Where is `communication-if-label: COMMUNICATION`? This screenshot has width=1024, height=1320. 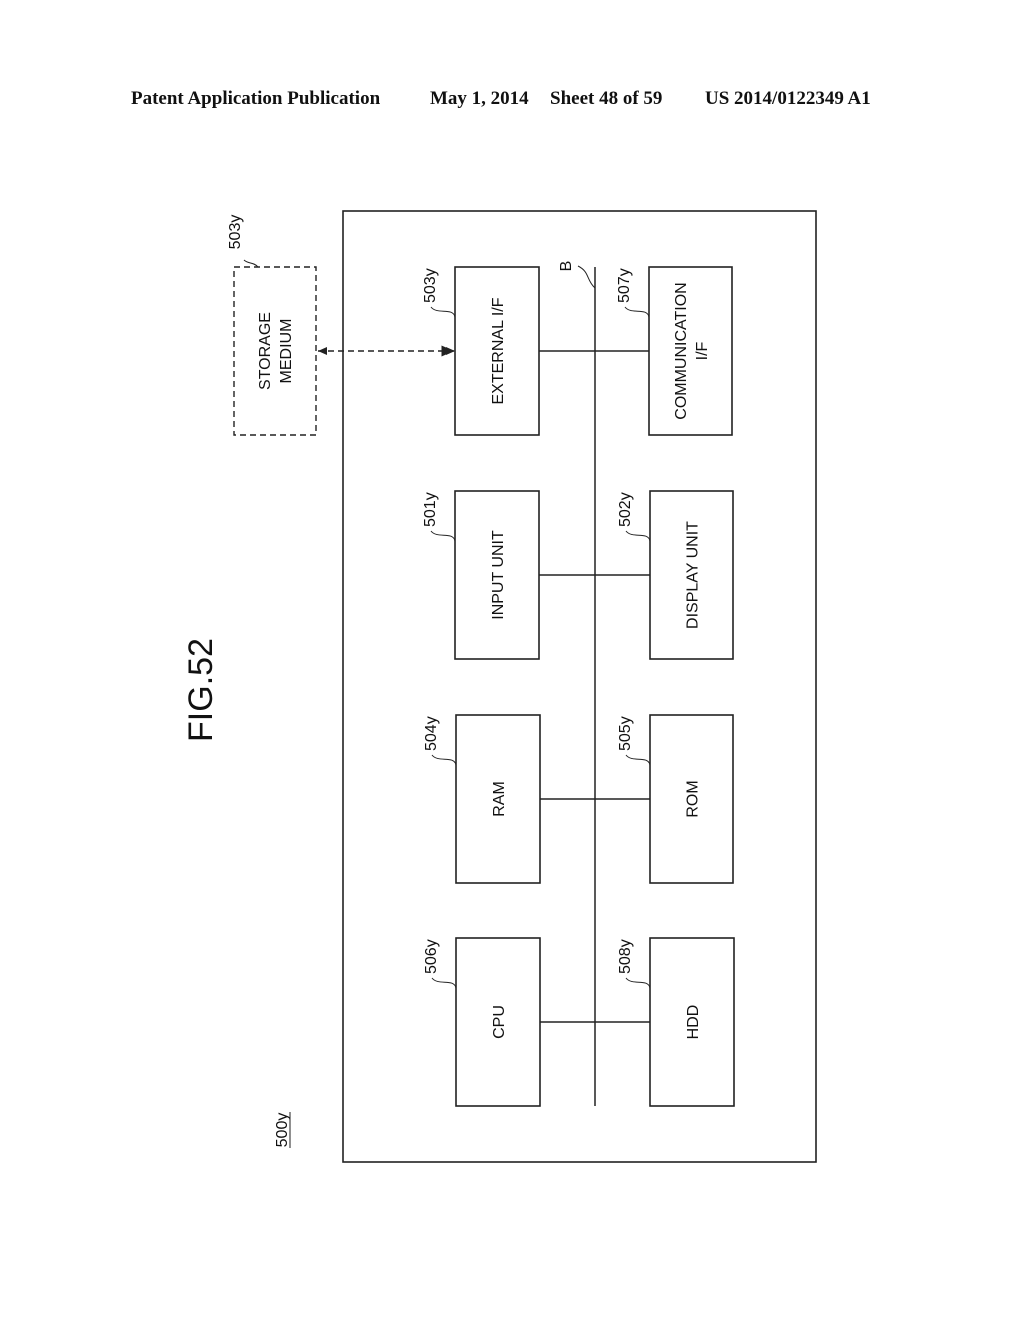
communication-if-label: COMMUNICATION is located at coordinates (681, 350).